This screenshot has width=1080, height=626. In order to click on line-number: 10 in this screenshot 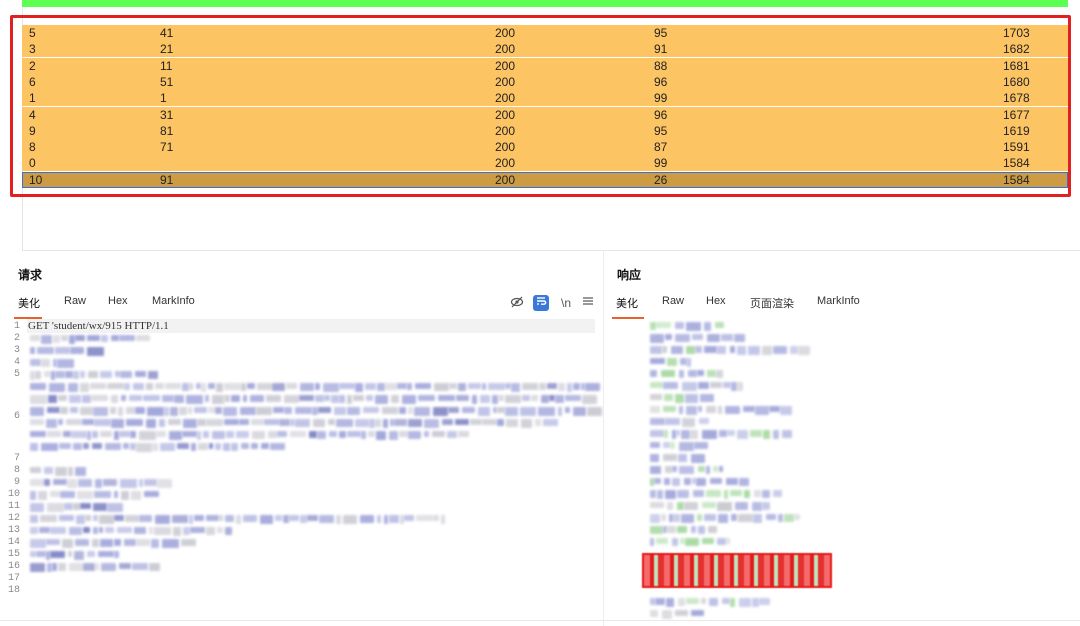, I will do `click(13, 494)`.